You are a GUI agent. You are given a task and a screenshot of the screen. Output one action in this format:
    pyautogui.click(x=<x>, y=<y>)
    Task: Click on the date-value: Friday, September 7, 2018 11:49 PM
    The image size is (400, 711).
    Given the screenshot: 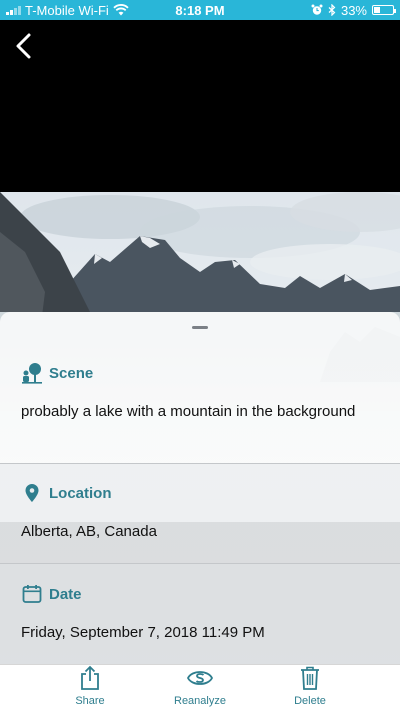 What is the action you would take?
    pyautogui.click(x=143, y=632)
    